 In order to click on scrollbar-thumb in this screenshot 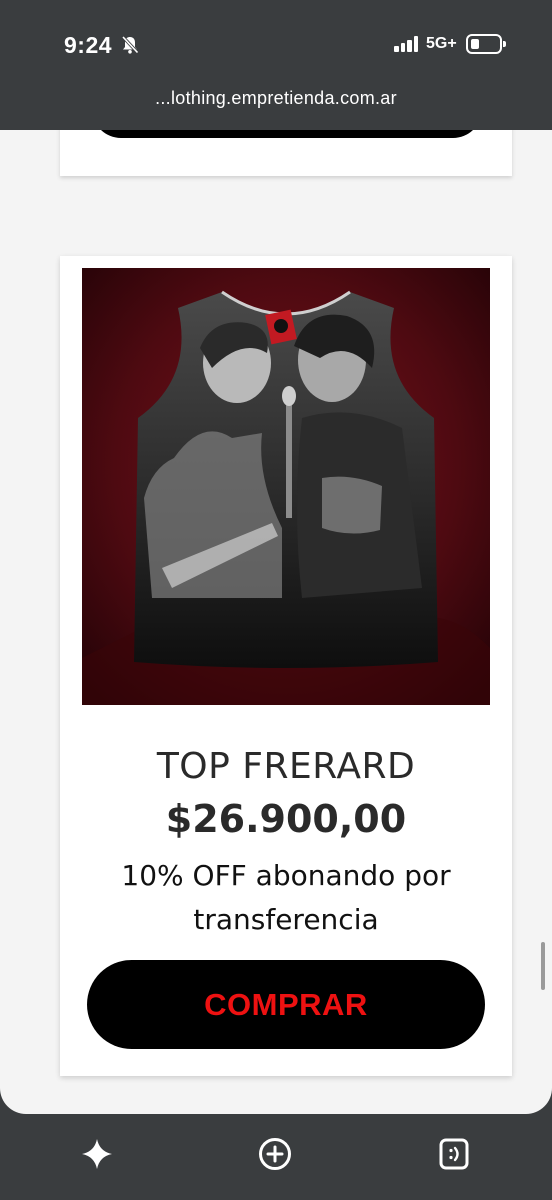, I will do `click(543, 966)`.